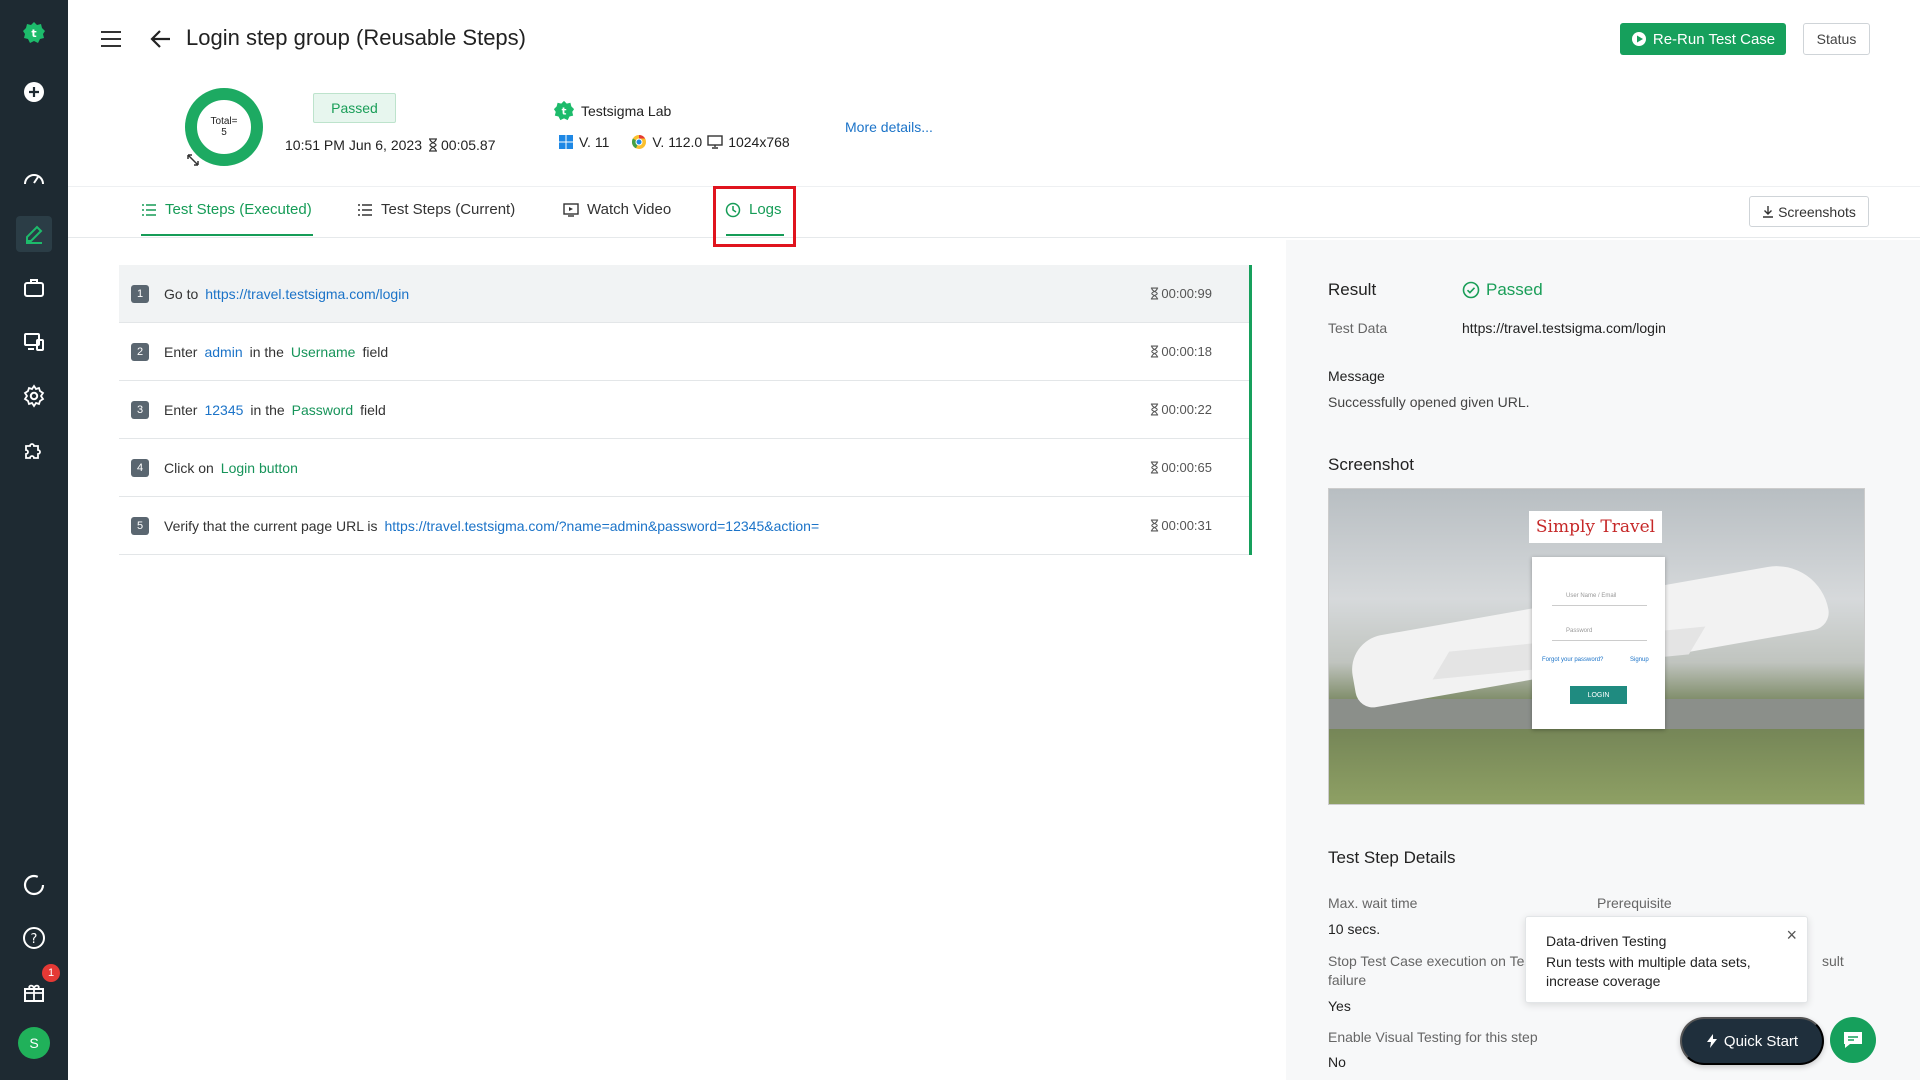 The width and height of the screenshot is (1920, 1080). Describe the element at coordinates (1433, 1037) in the screenshot. I see `visual-testing-label: Enable Visual Testing for this step` at that location.